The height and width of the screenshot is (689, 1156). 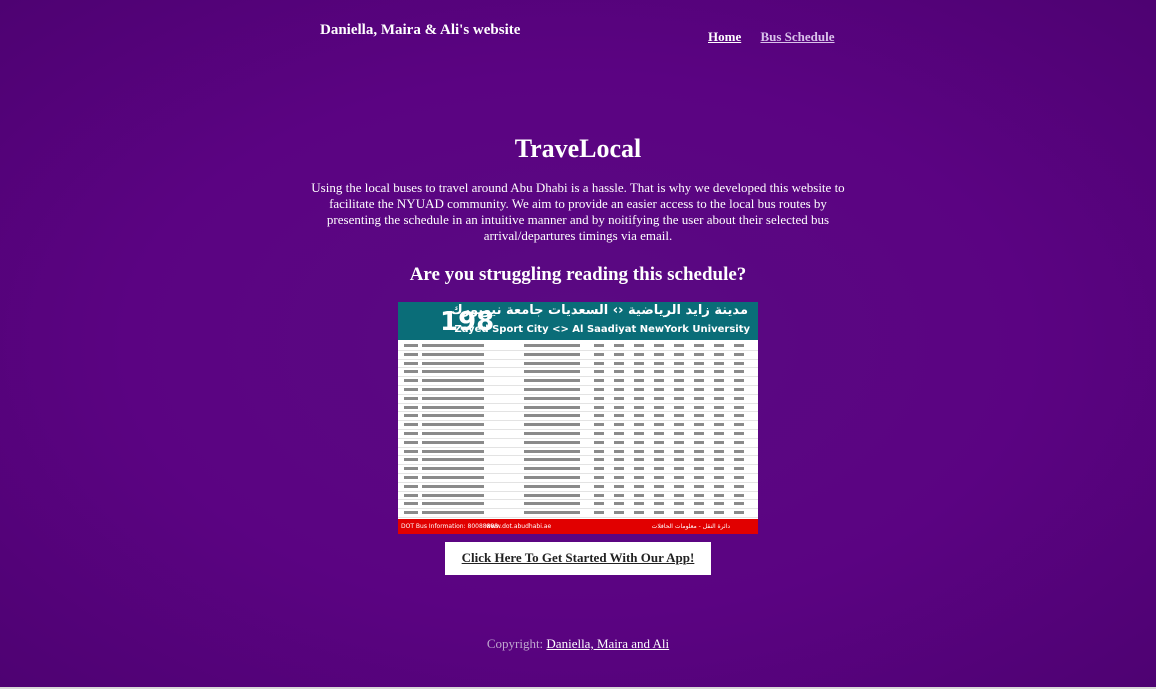 I want to click on nav-bus-schedule-link: Bus Schedule, so click(x=797, y=36).